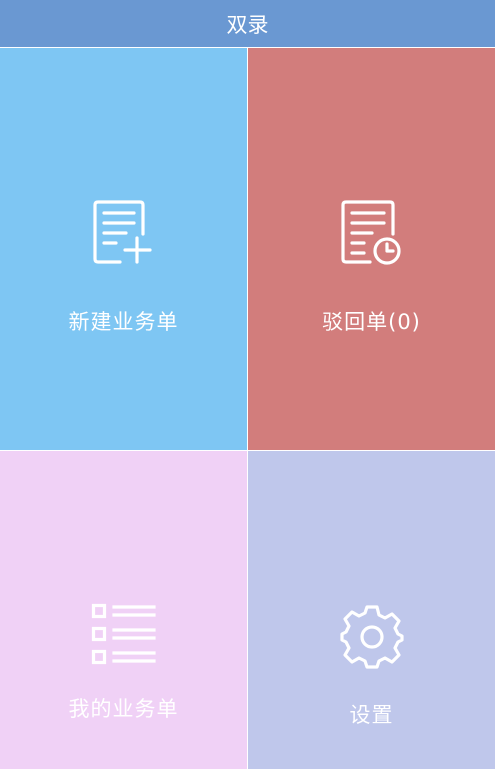  I want to click on title-bar: 双录, so click(247, 23).